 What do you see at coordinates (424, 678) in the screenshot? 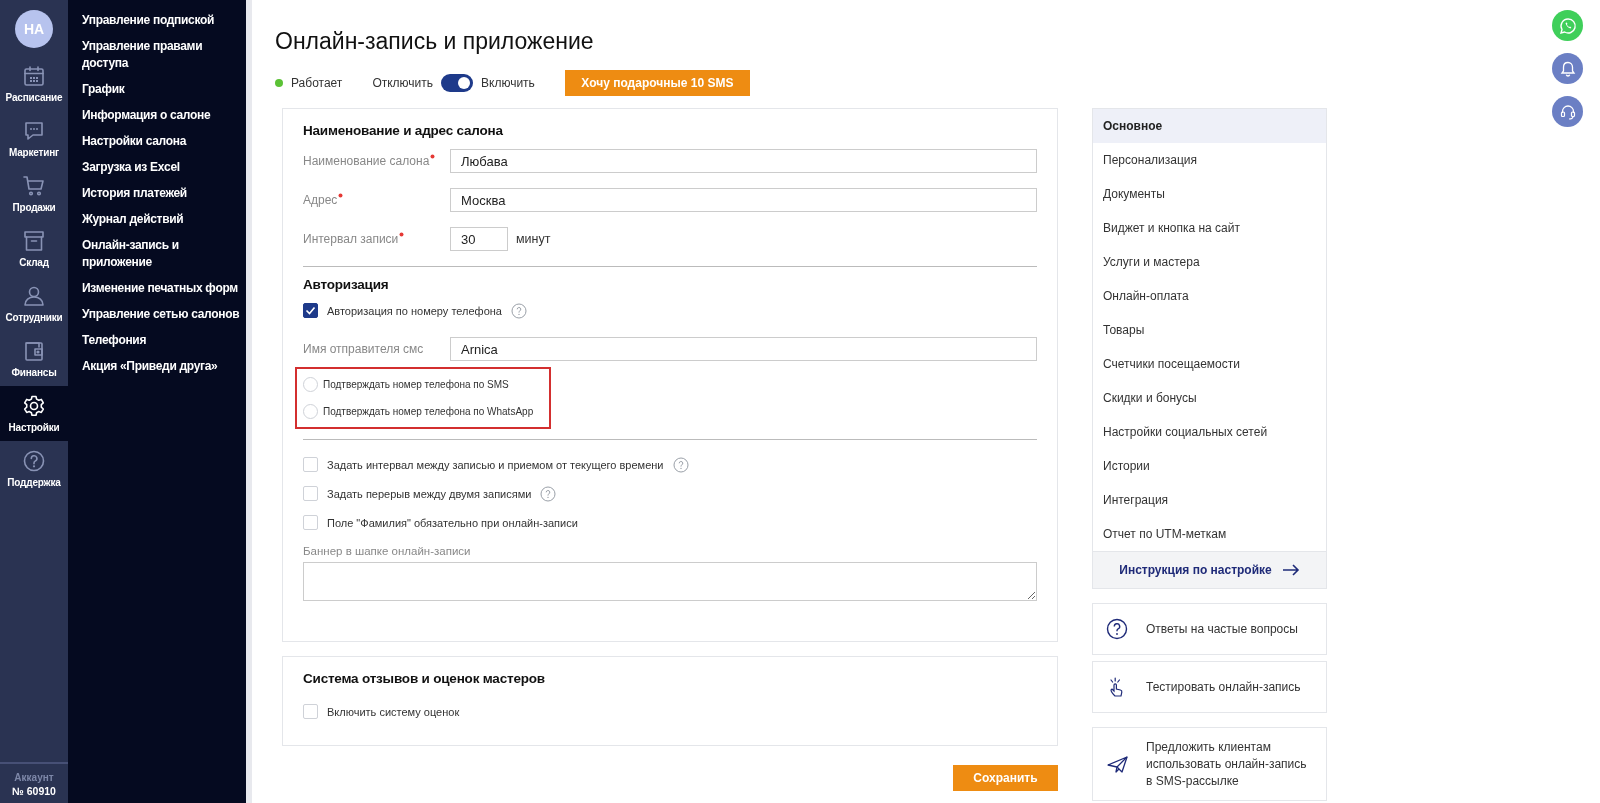
I see `section-heading: Система отзывов и оценок мастеров` at bounding box center [424, 678].